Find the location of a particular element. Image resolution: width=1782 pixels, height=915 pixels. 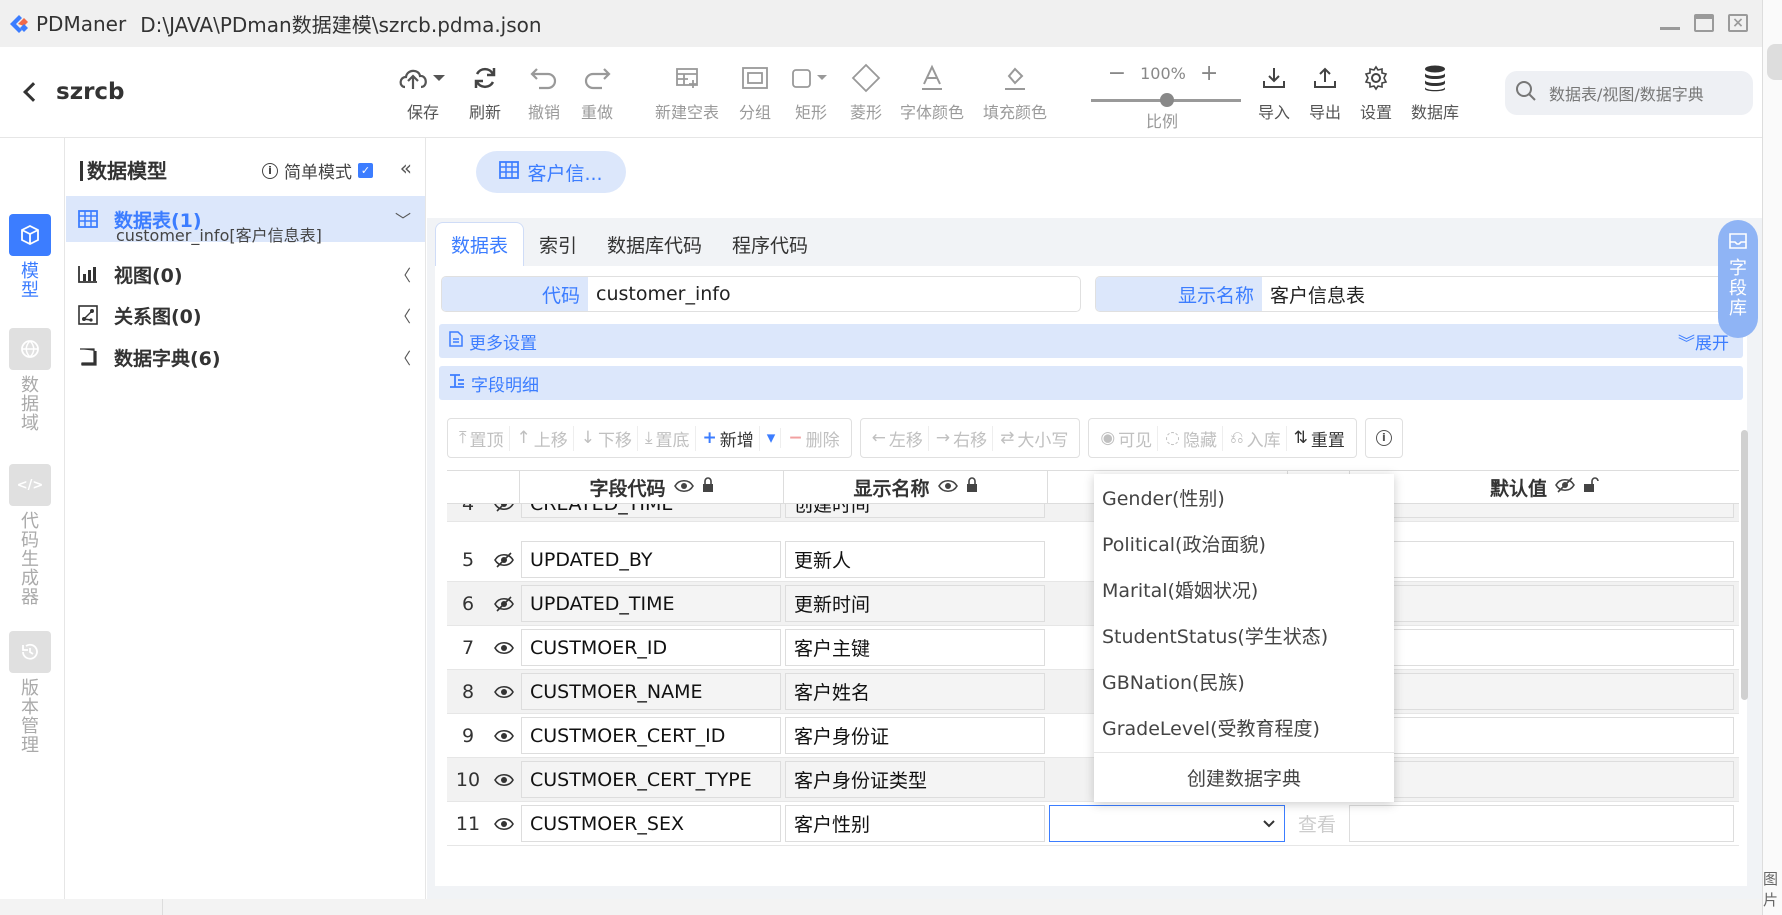

dictionary-option: GBNation(民族) is located at coordinates (1244, 681).